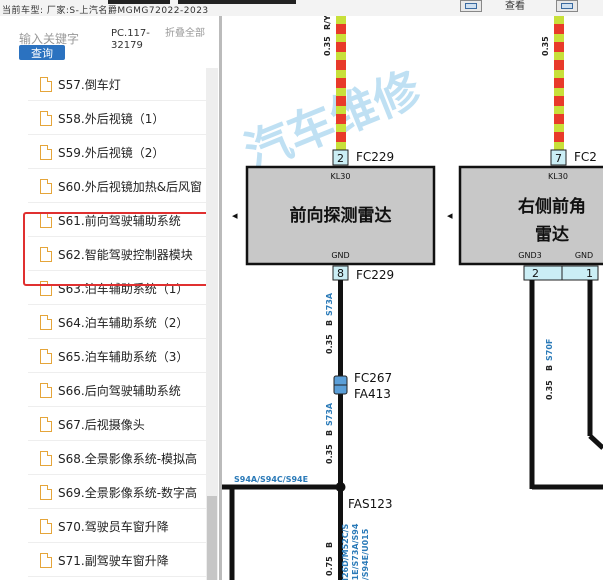 The height and width of the screenshot is (580, 603). What do you see at coordinates (340, 487) in the screenshot?
I see `splice-dot` at bounding box center [340, 487].